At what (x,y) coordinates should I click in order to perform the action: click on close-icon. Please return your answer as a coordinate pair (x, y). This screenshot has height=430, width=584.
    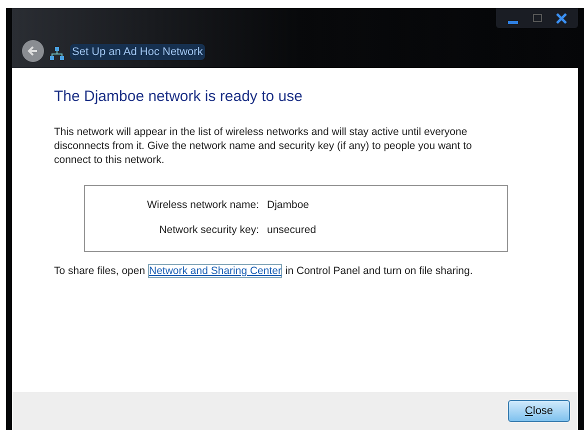
    Looking at the image, I should click on (561, 18).